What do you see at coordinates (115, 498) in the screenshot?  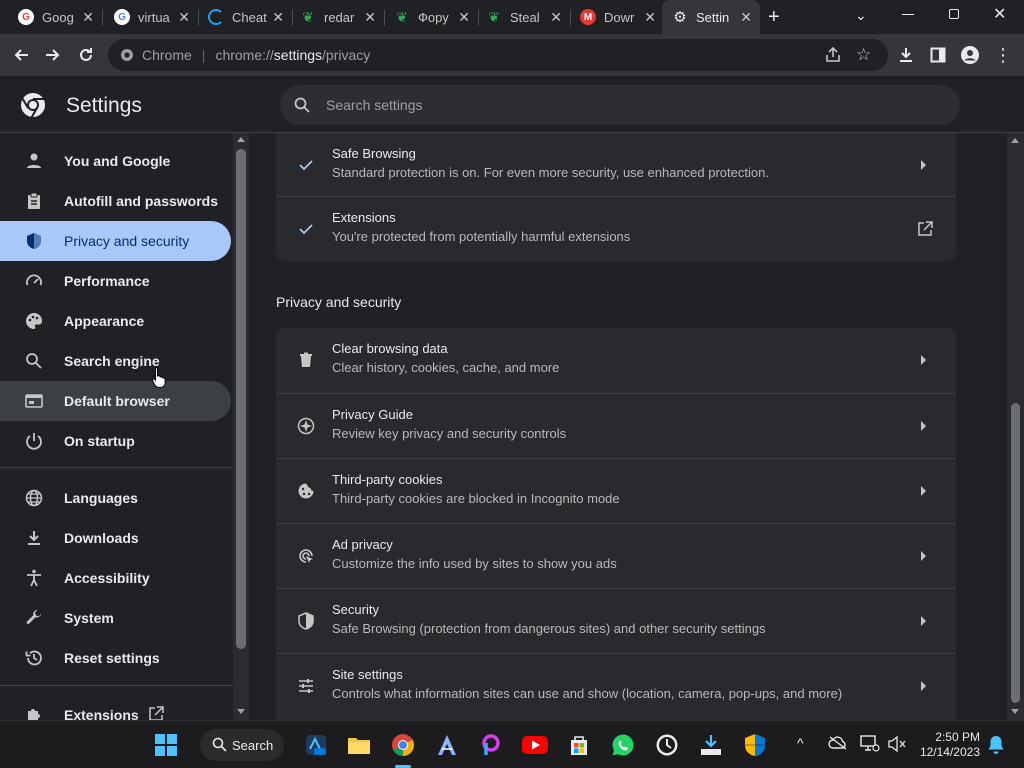 I see `sidebar-item-languages: Languages` at bounding box center [115, 498].